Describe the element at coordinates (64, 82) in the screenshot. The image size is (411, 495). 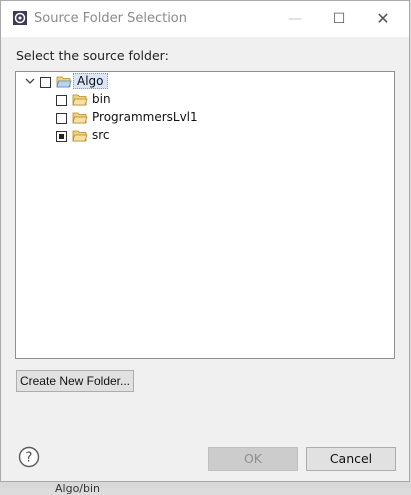
I see `folder-open-icon` at that location.